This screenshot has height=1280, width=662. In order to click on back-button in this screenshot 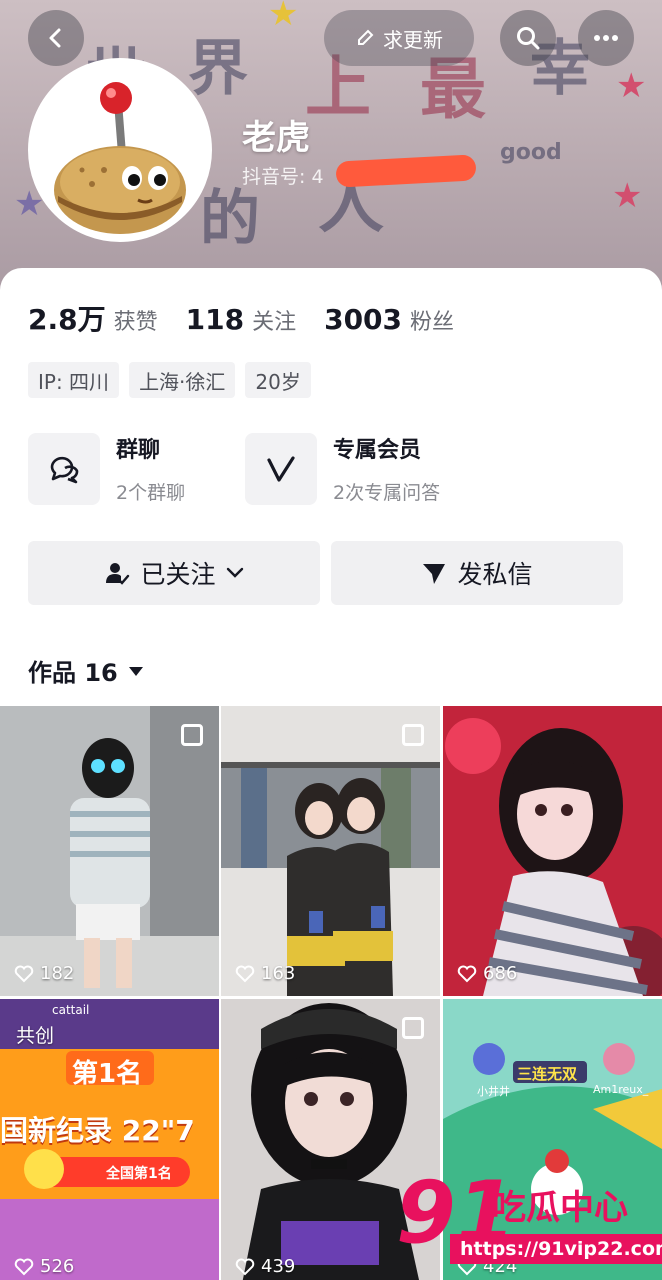, I will do `click(56, 38)`.